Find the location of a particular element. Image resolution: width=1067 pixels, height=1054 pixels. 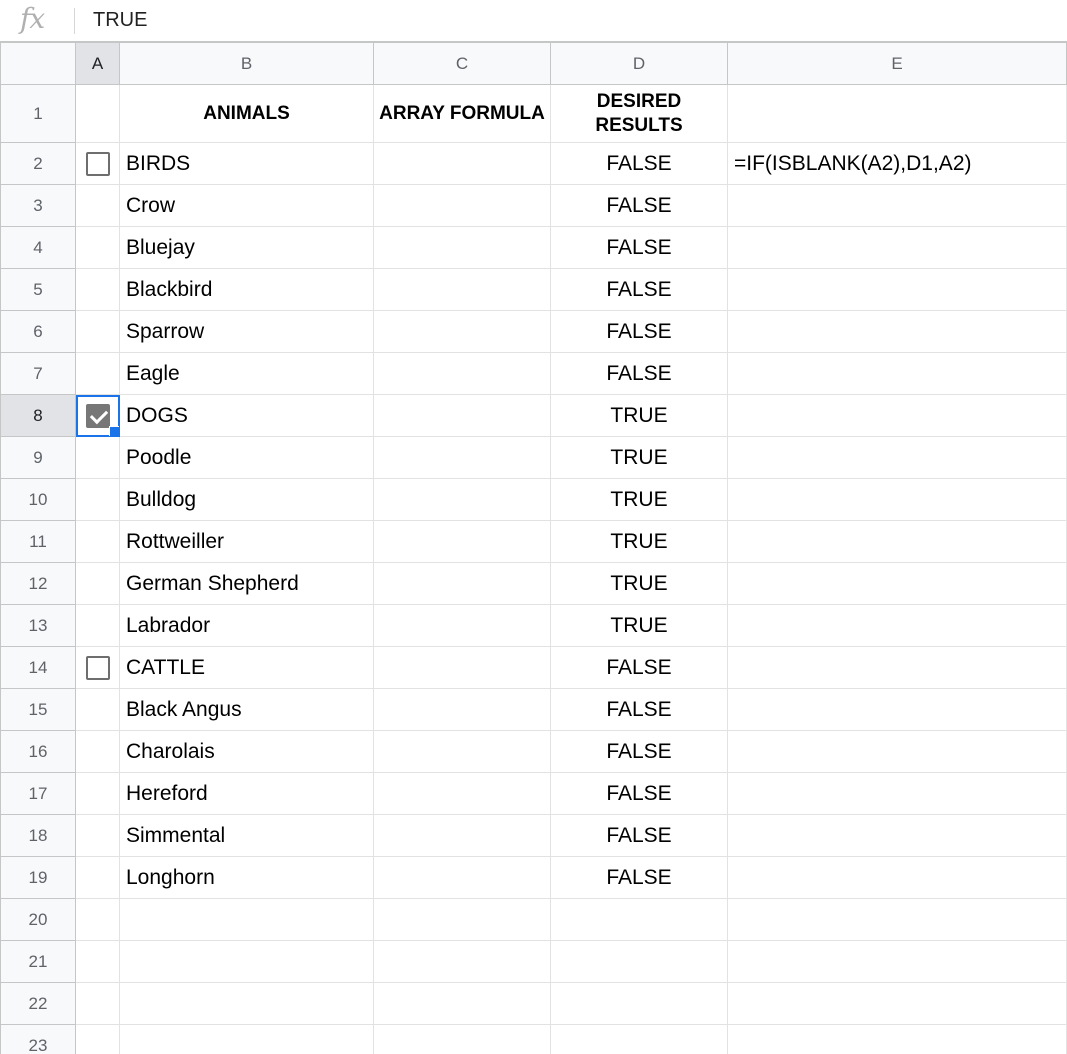

header-cell-desired-results: DESIRED RESULTS is located at coordinates (639, 113).